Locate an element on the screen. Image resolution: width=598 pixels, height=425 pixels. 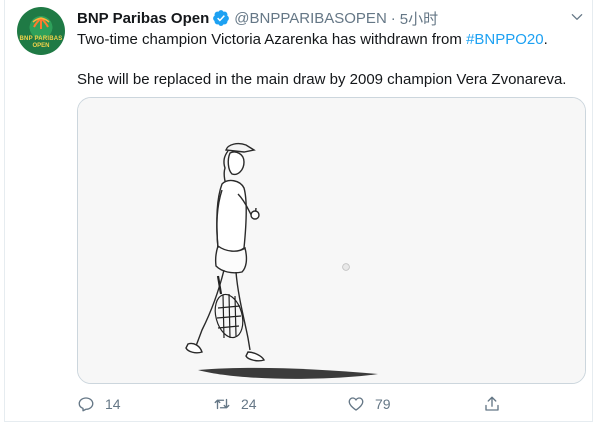
hashtag-link: #BNPPO20 is located at coordinates (505, 39).